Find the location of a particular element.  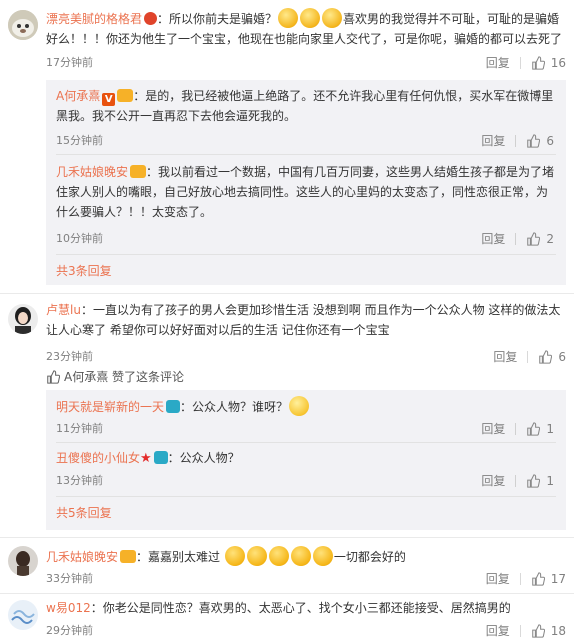

comment-text: ：你老公是同性恋？喜欢男的、太恶心了、找个女小三都还能接受、居然搞男的 is located at coordinates (300, 608).